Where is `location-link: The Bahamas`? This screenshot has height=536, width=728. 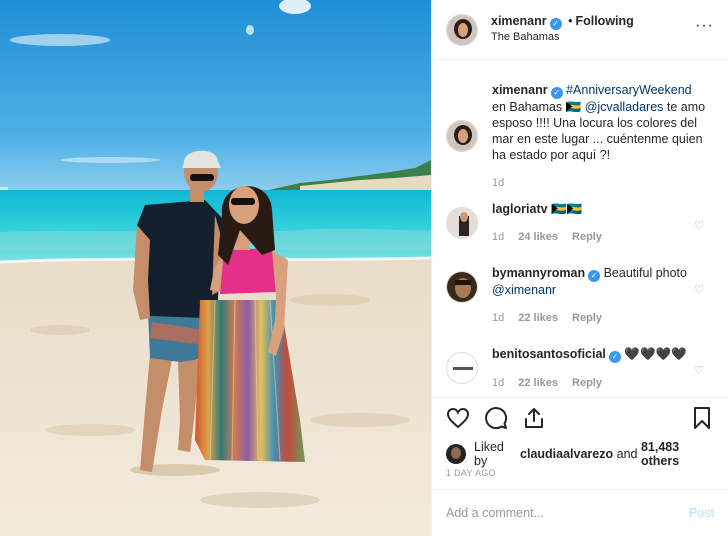 location-link: The Bahamas is located at coordinates (593, 37).